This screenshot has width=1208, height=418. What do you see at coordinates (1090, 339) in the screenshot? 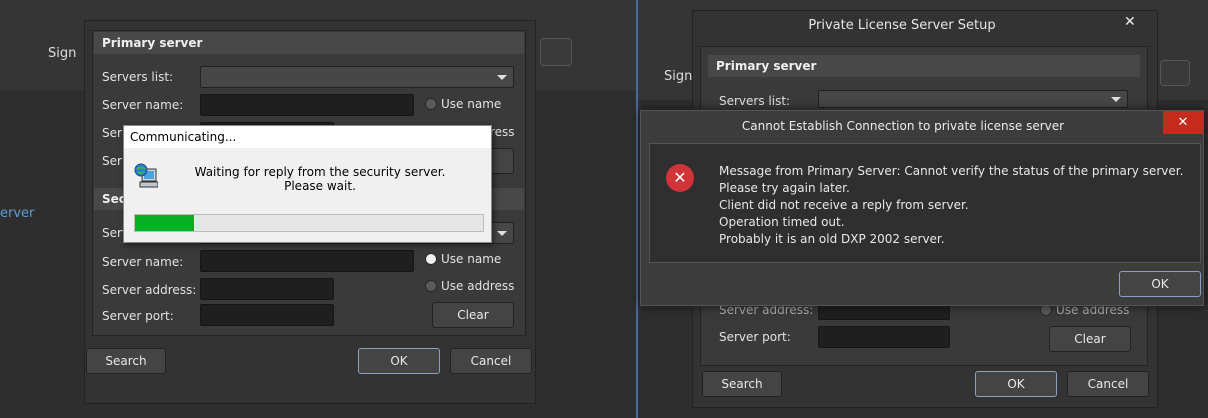
I see `right-clear-button: Clear` at bounding box center [1090, 339].